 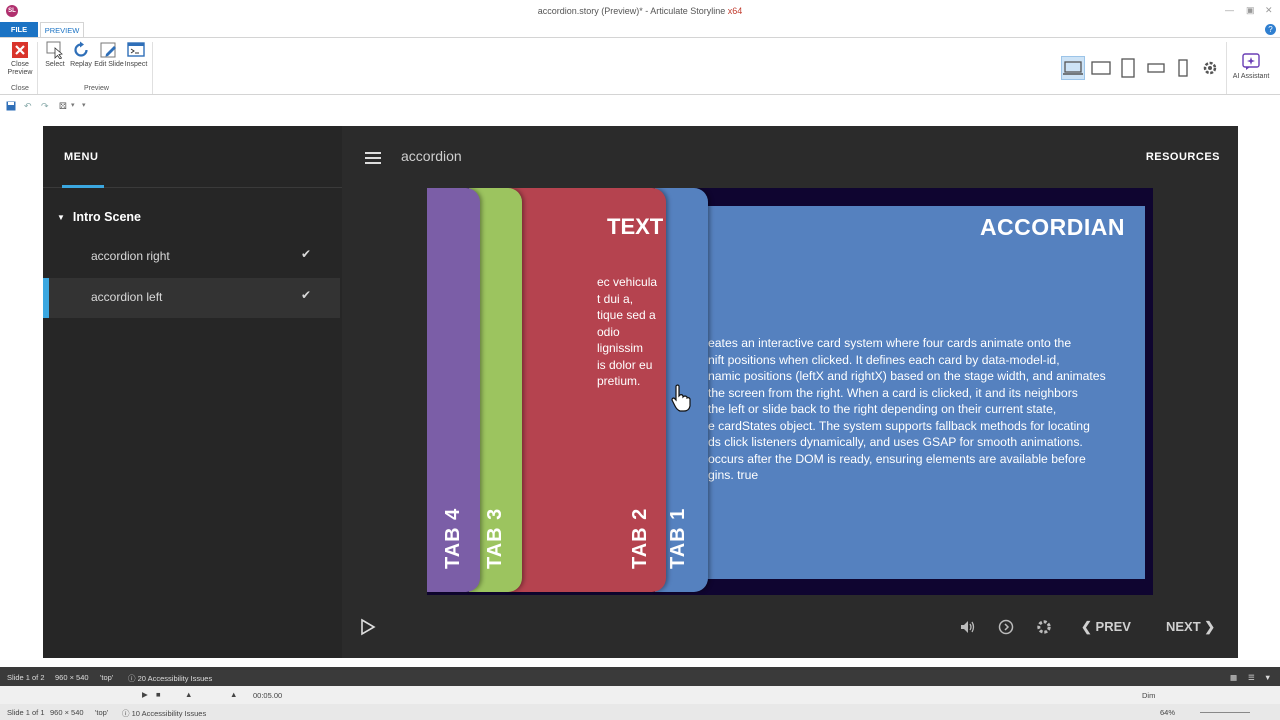 I want to click on timeline-strip: ▶ ■ ▲ ▲ 00:05.00 Dim, so click(x=640, y=695).